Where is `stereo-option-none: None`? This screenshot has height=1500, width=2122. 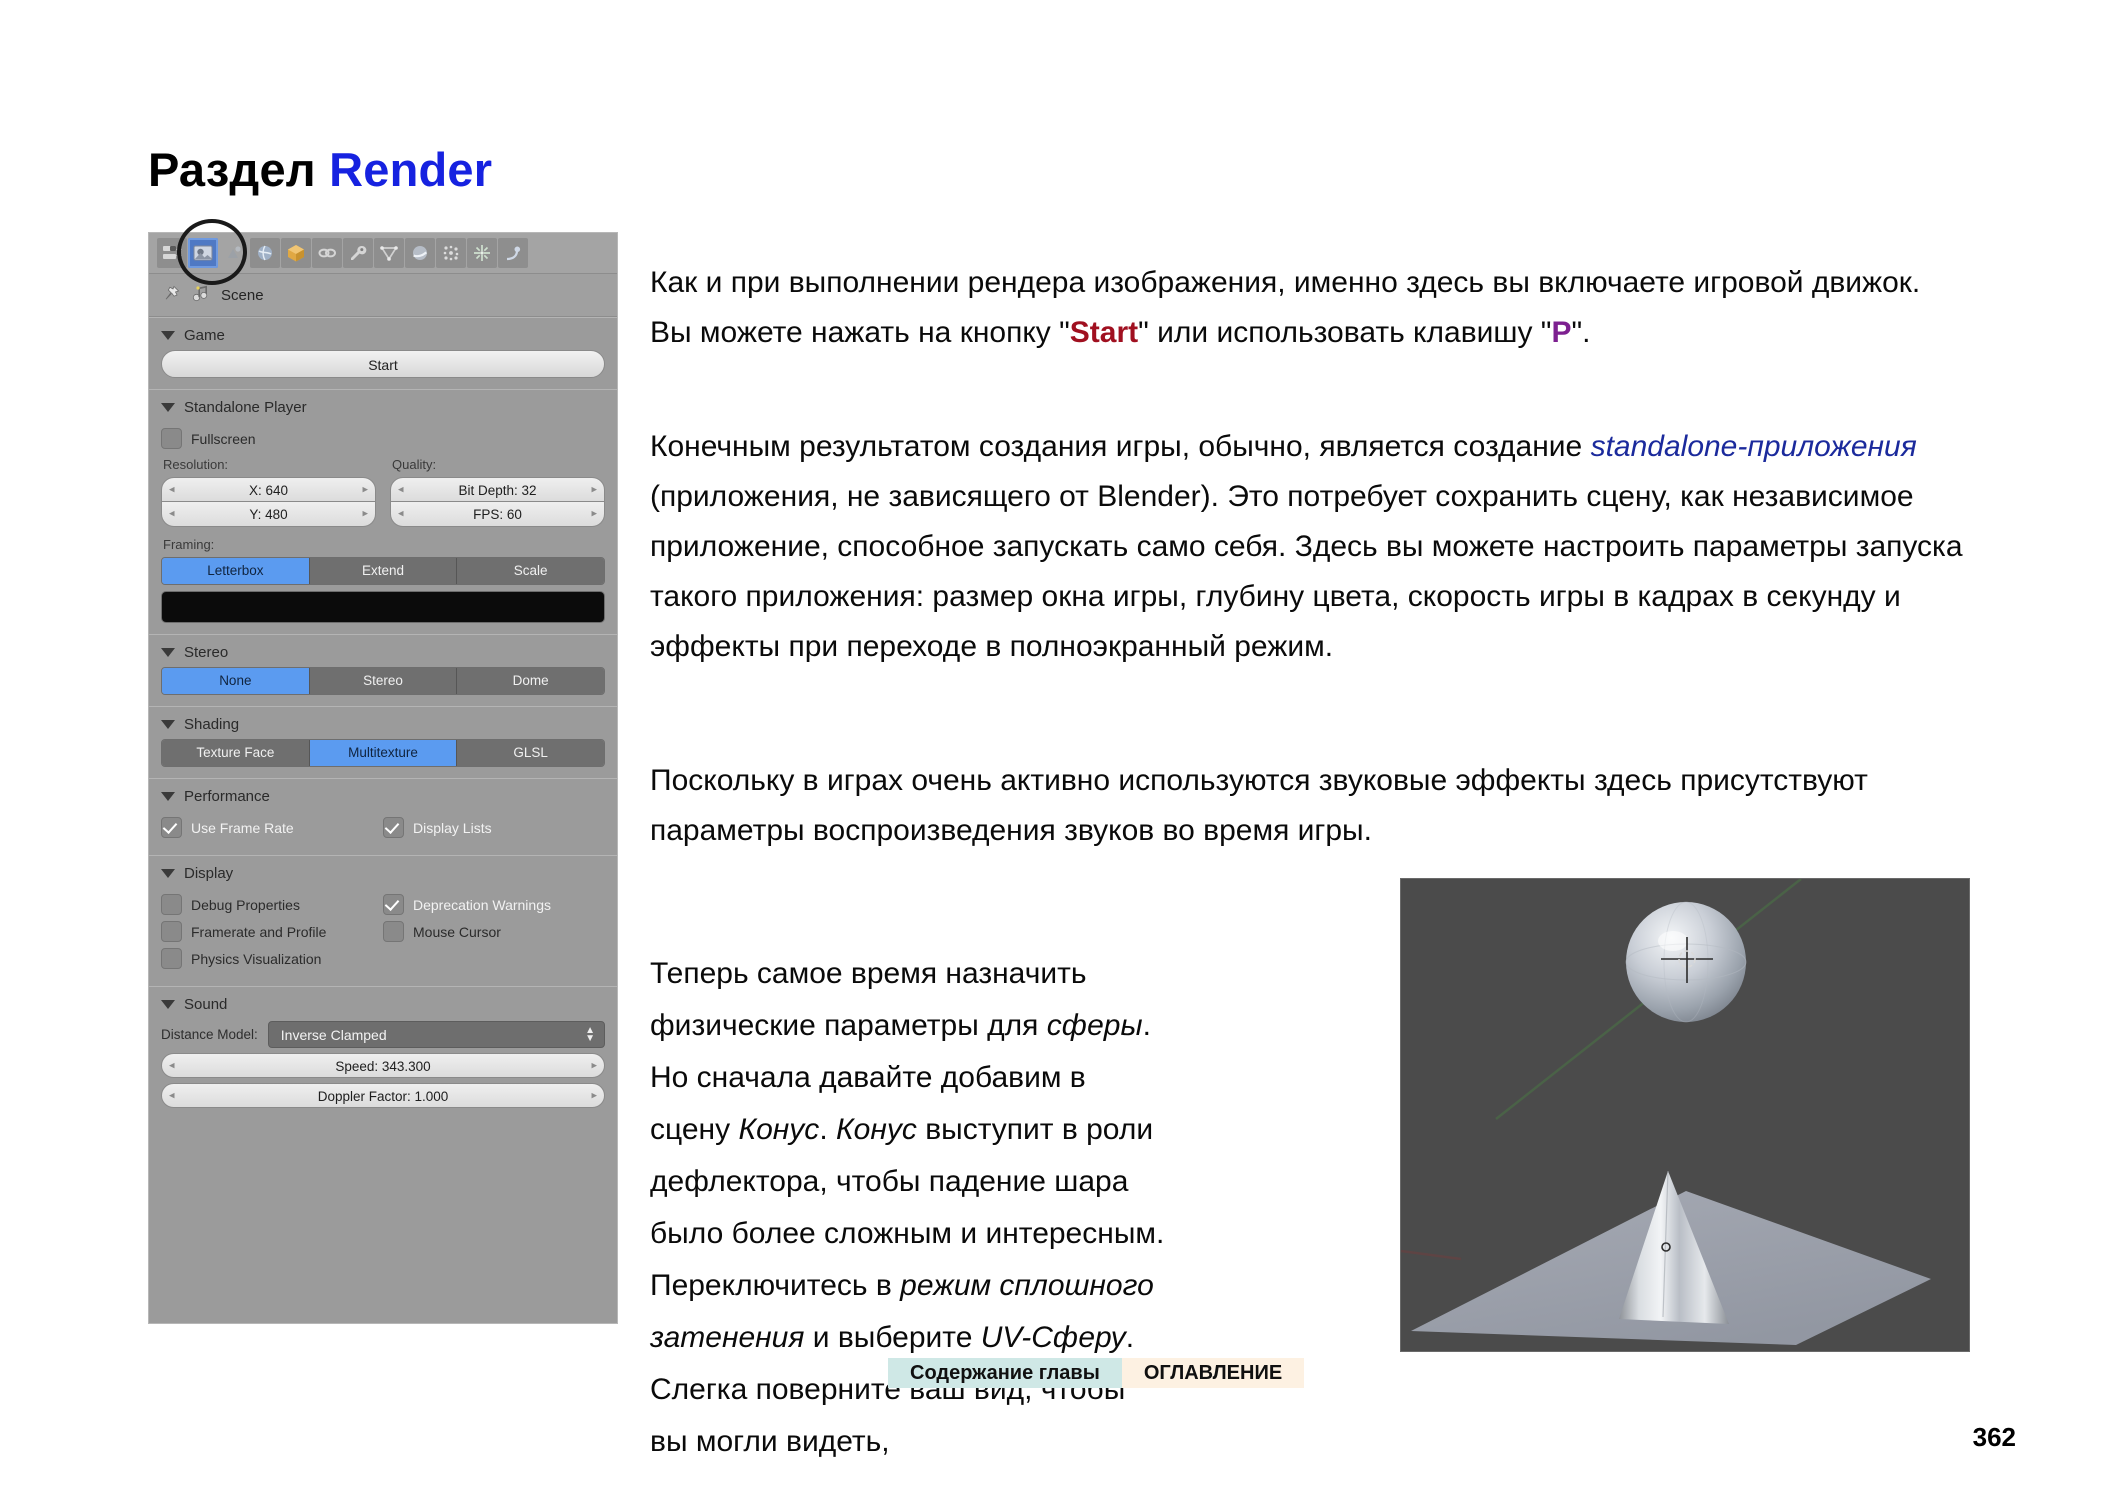
stereo-option-none: None is located at coordinates (236, 681).